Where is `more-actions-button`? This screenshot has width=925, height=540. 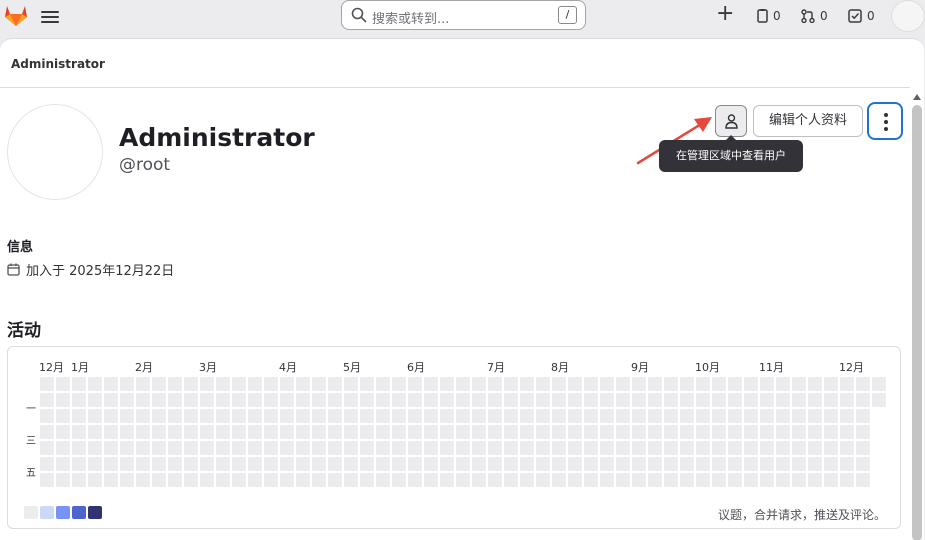 more-actions-button is located at coordinates (885, 121).